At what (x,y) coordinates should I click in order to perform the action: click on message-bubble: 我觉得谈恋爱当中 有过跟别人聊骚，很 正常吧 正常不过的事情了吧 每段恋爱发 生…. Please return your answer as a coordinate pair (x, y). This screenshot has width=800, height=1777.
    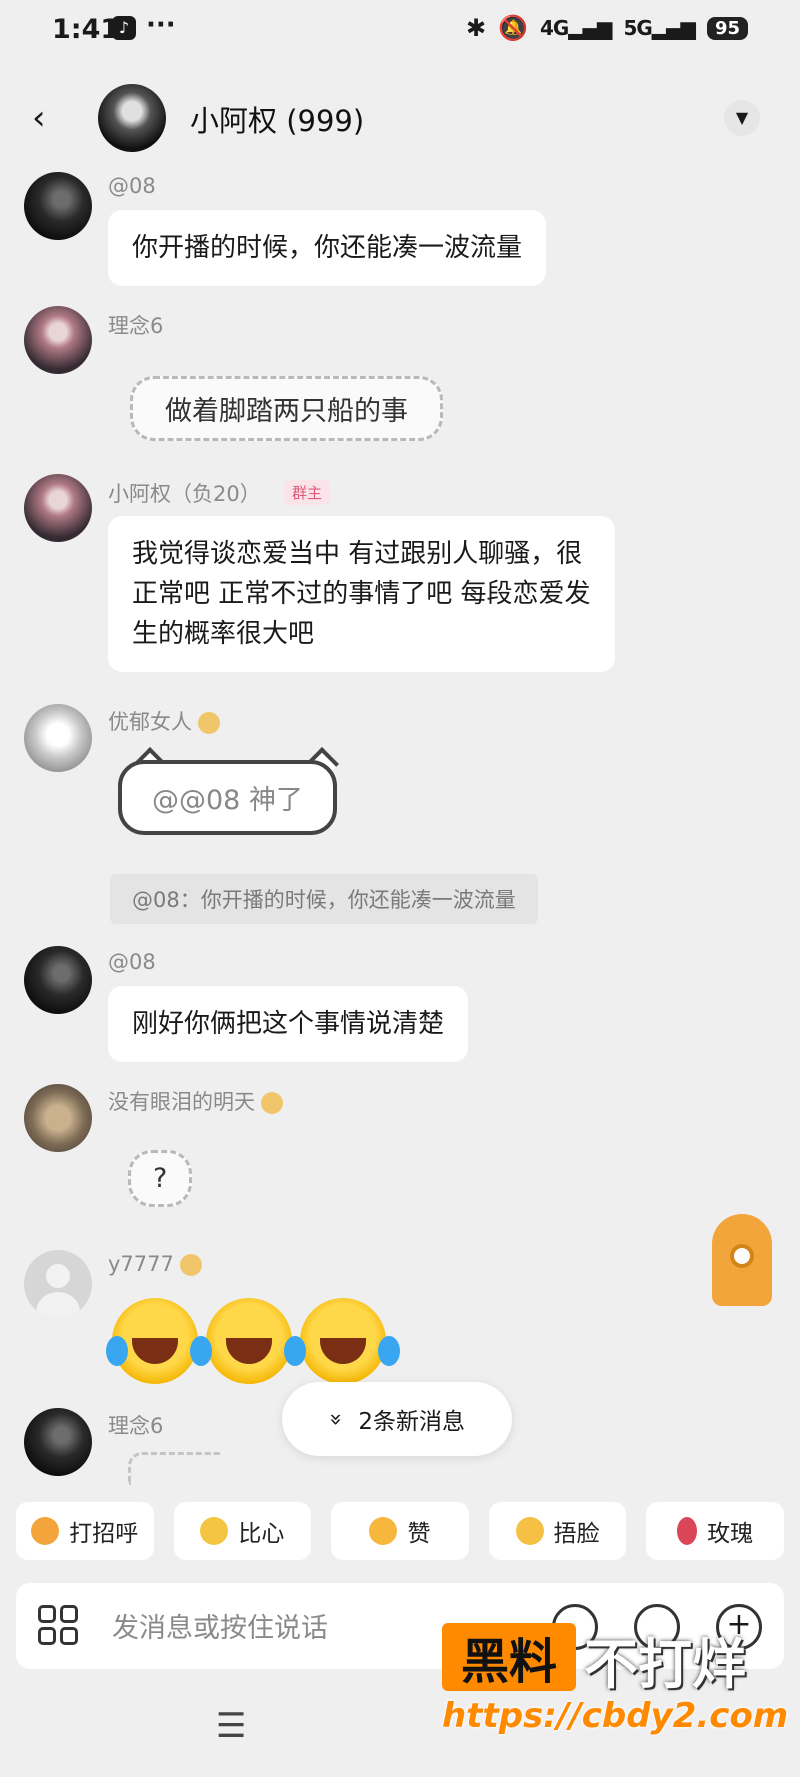
    Looking at the image, I should click on (361, 594).